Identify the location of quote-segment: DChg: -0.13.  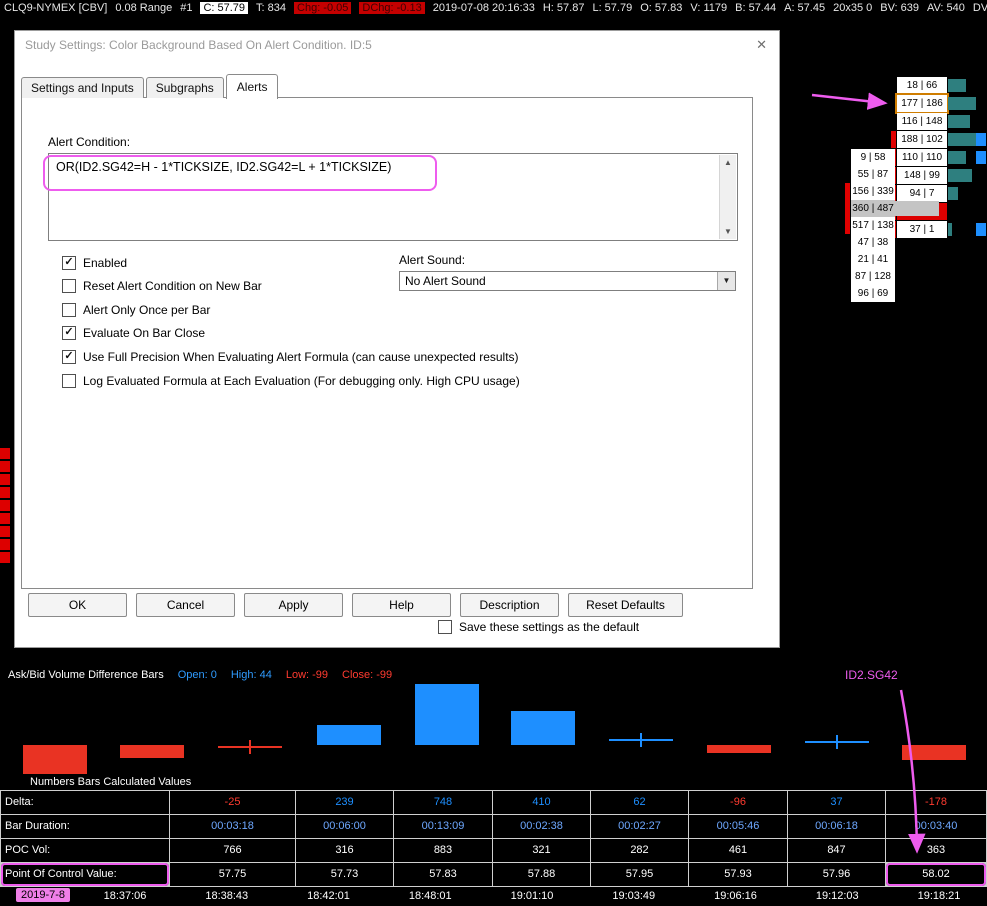
(392, 7).